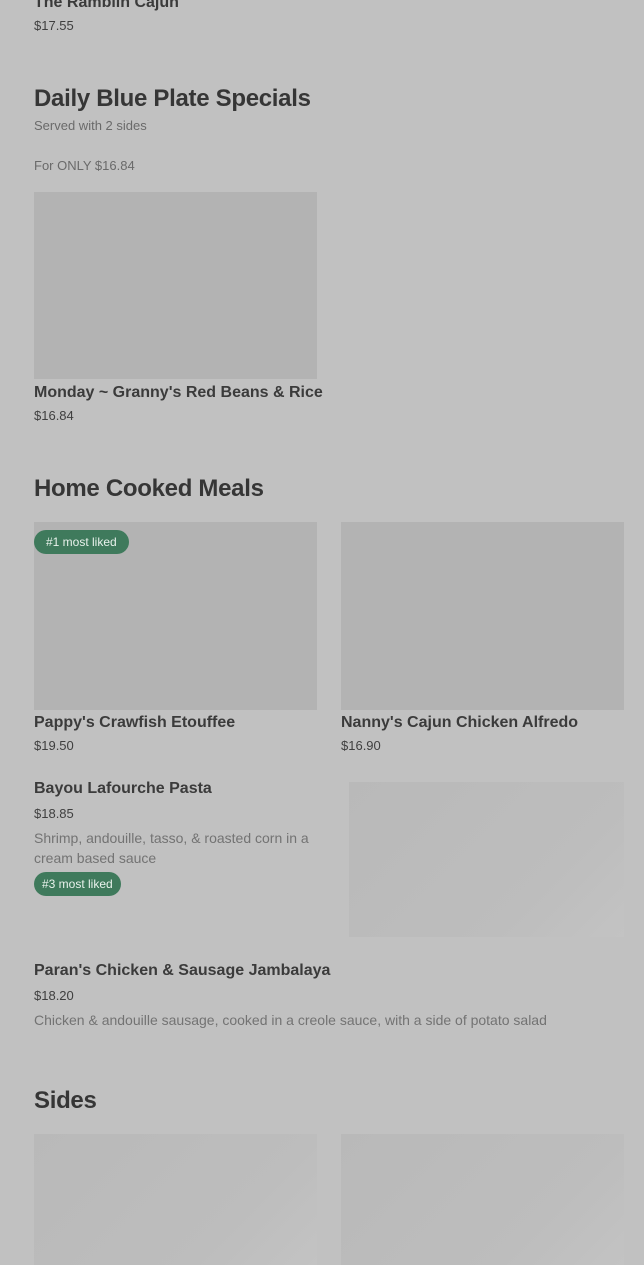  Describe the element at coordinates (54, 995) in the screenshot. I see `item-price: $18.20` at that location.